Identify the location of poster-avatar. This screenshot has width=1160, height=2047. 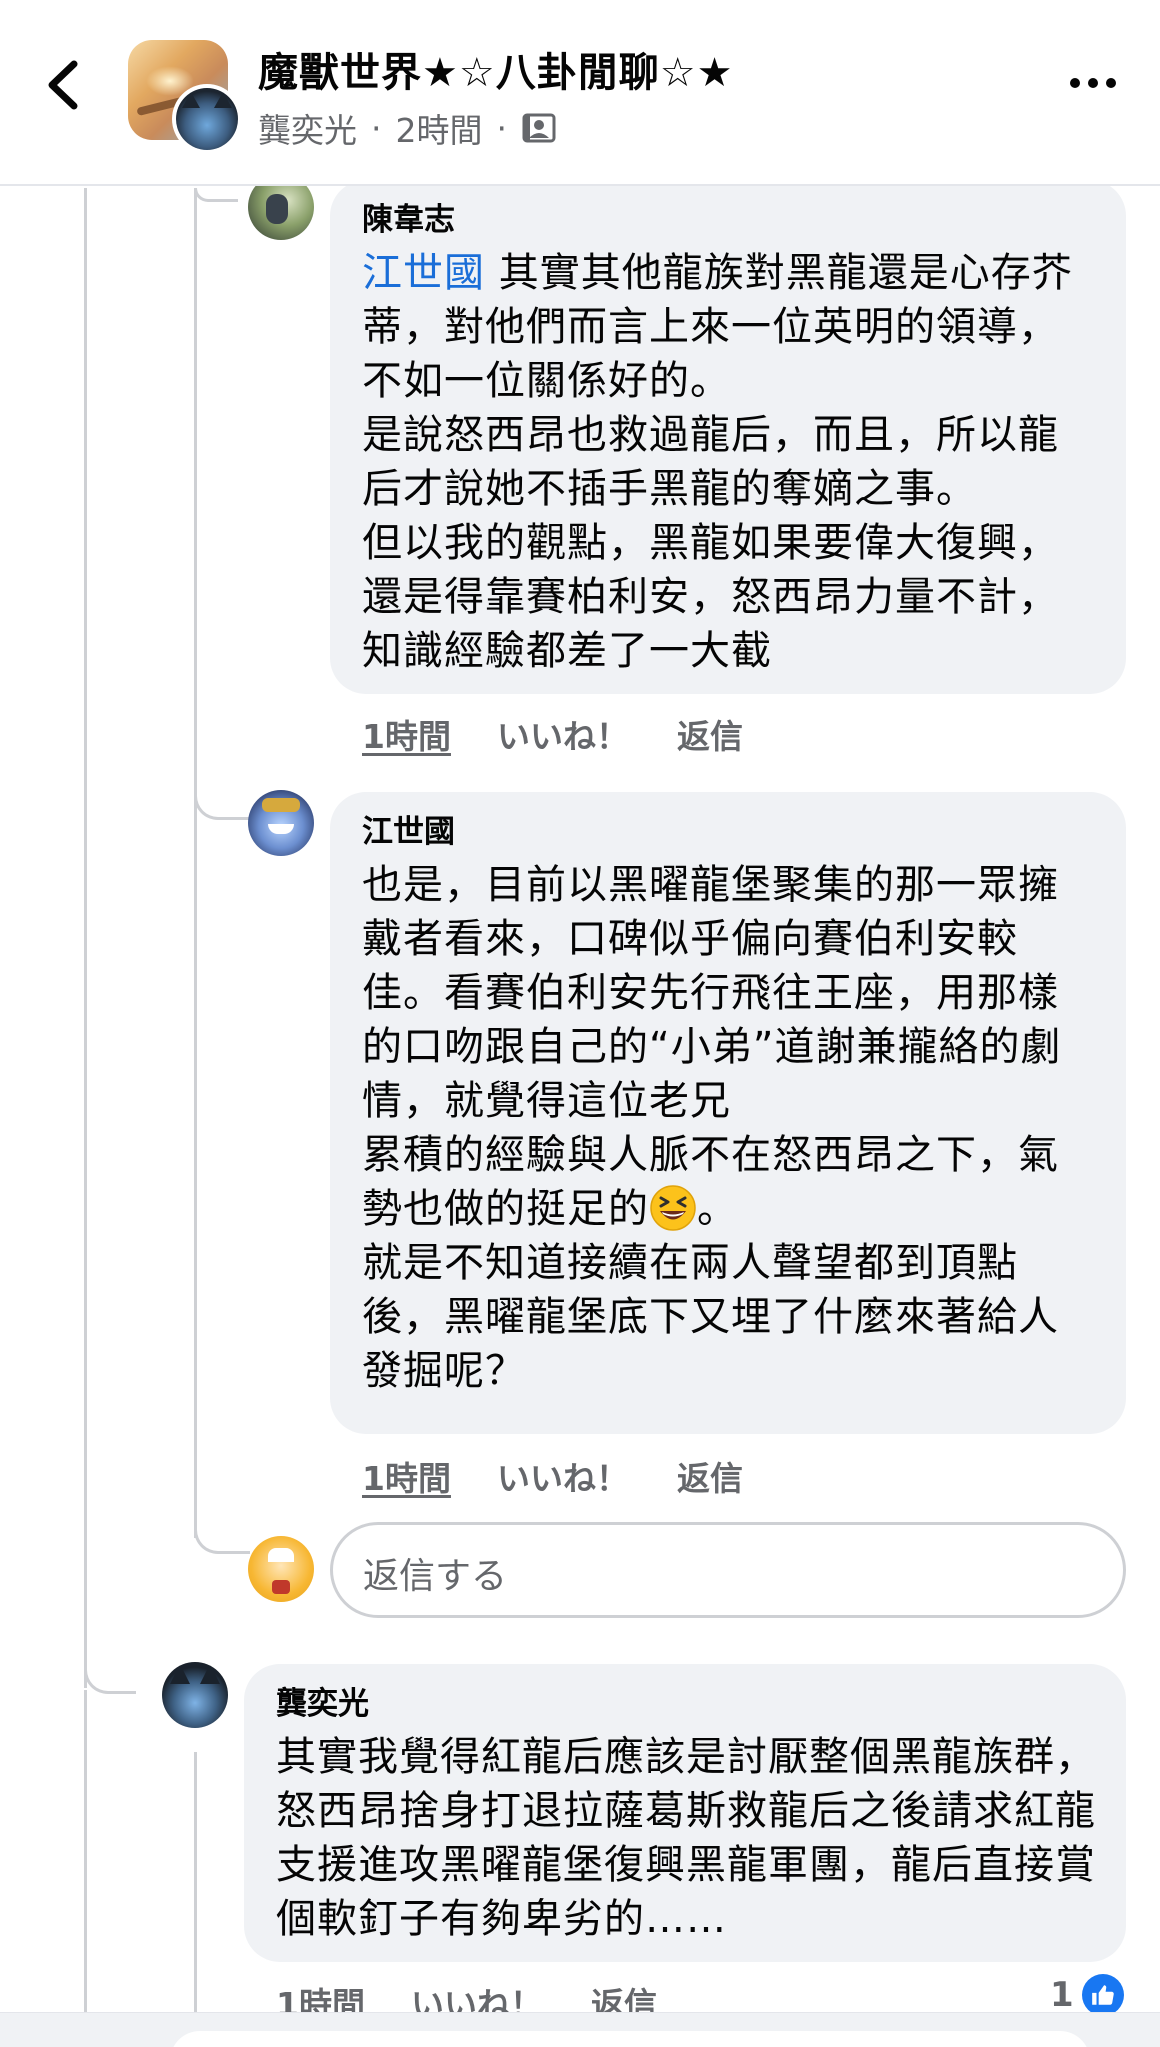
(207, 119).